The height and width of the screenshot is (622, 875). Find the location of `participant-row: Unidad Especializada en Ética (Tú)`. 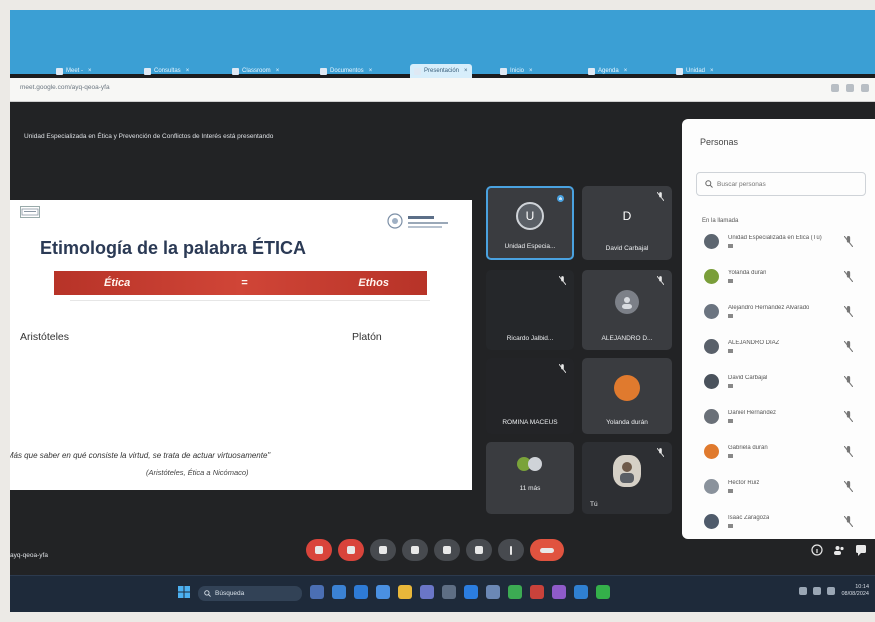

participant-row: Unidad Especializada en Ética (Tú) is located at coordinates (786, 246).